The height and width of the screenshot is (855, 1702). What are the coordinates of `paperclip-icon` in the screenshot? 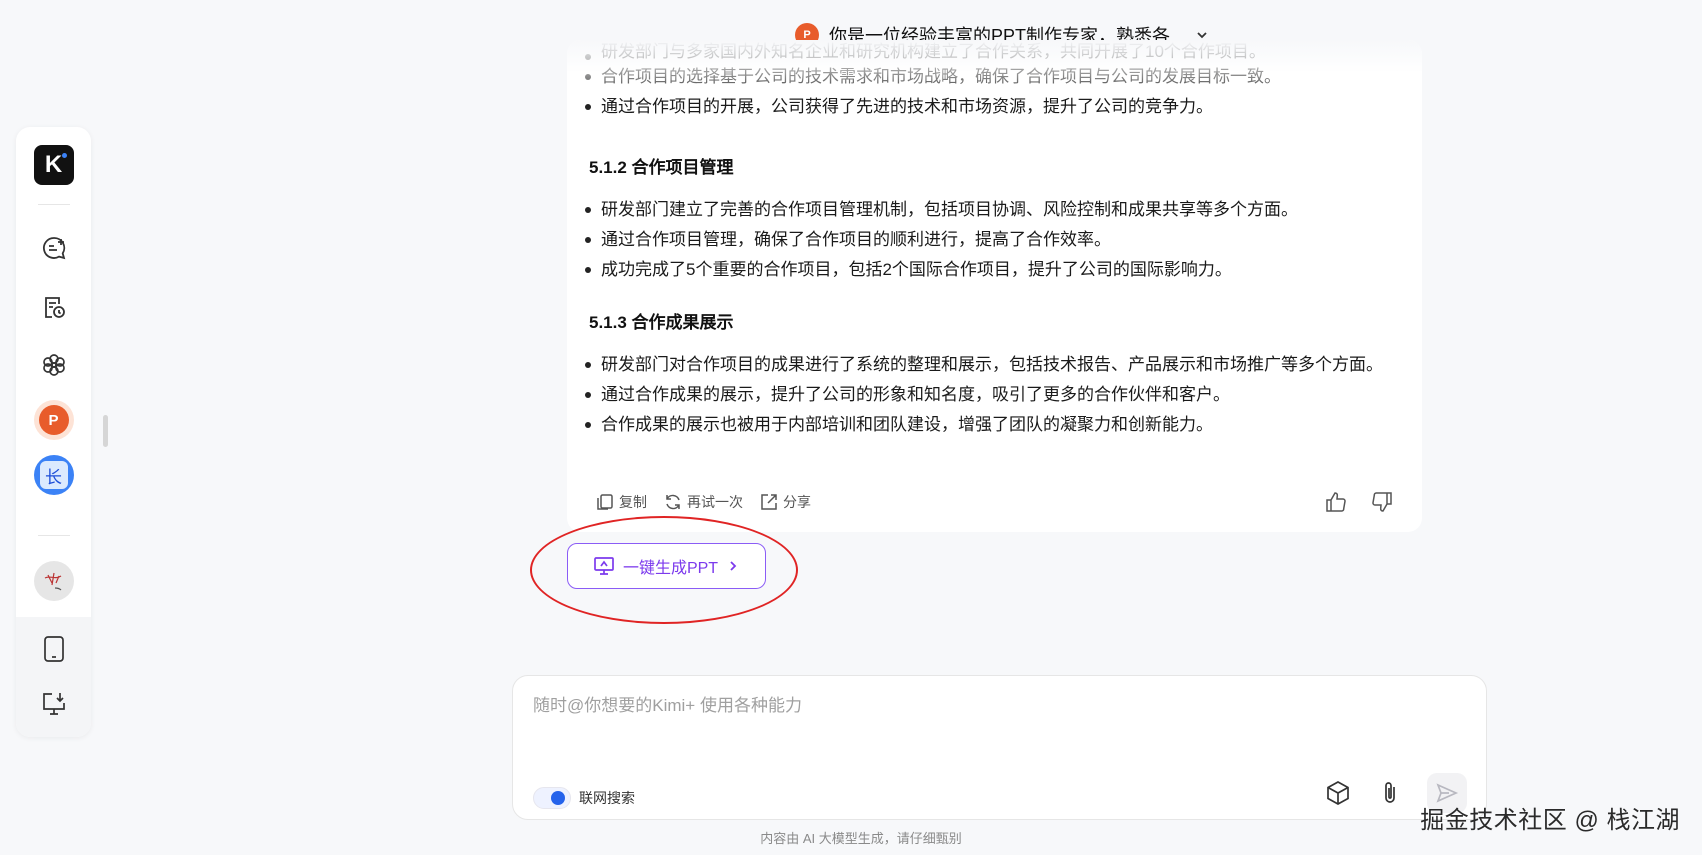 It's located at (1390, 792).